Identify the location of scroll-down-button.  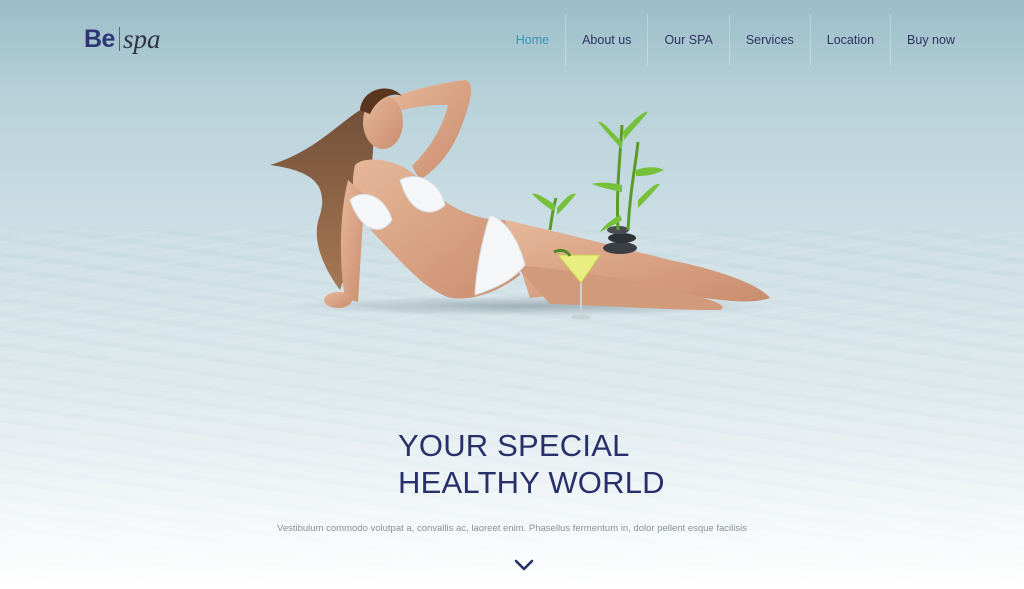
(524, 565).